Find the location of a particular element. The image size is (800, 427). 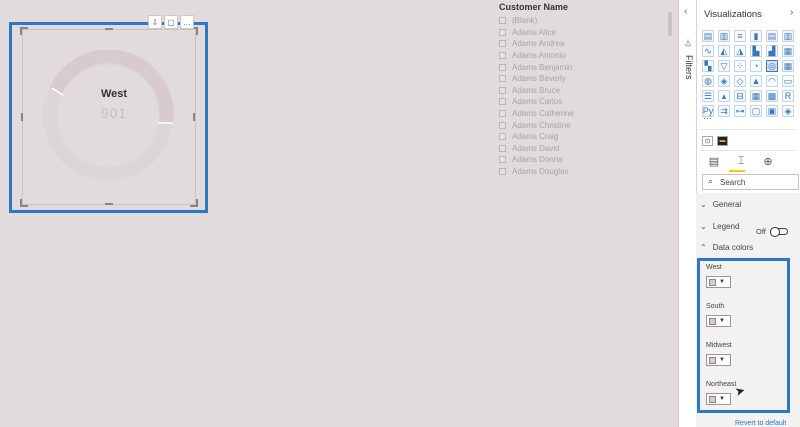

ribbon-chart-icon: ▦ is located at coordinates (788, 51).